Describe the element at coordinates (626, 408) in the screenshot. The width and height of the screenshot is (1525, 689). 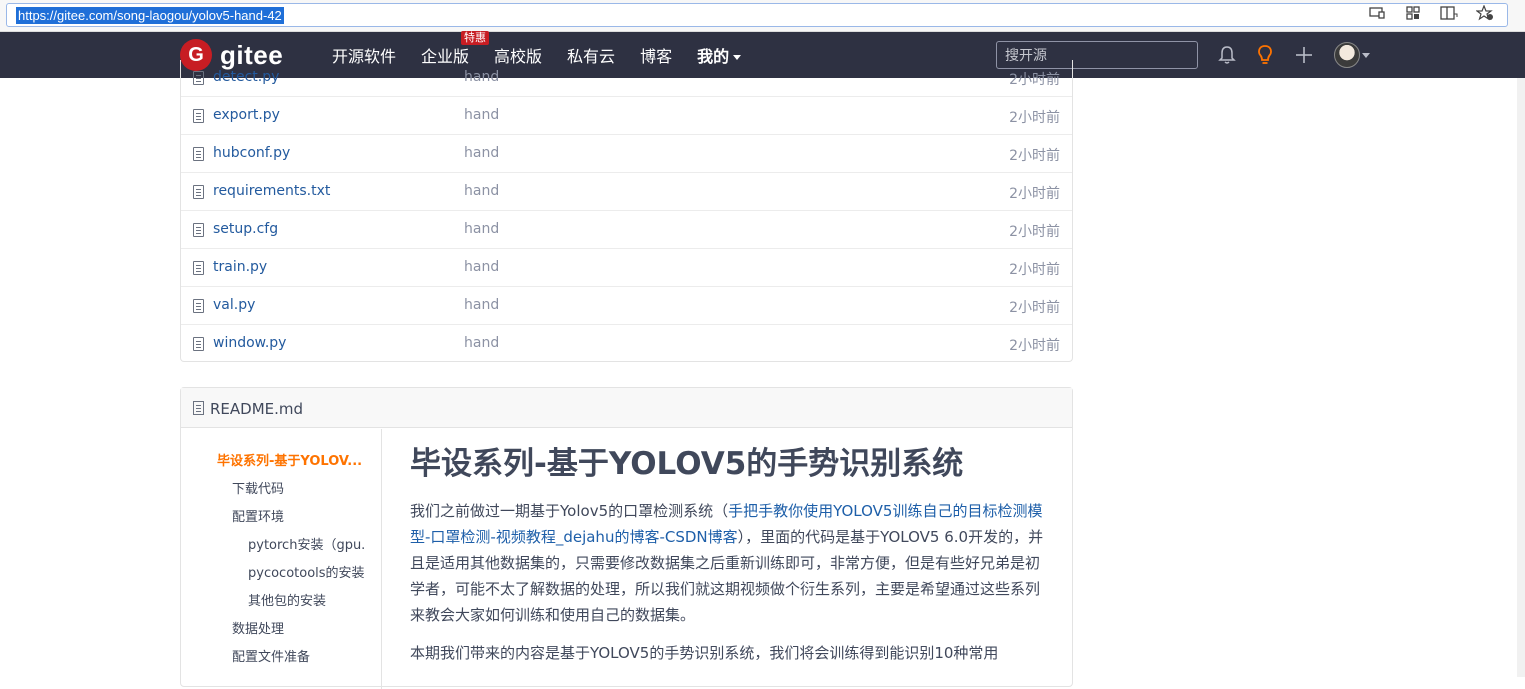
I see `readme-header: README.md` at that location.